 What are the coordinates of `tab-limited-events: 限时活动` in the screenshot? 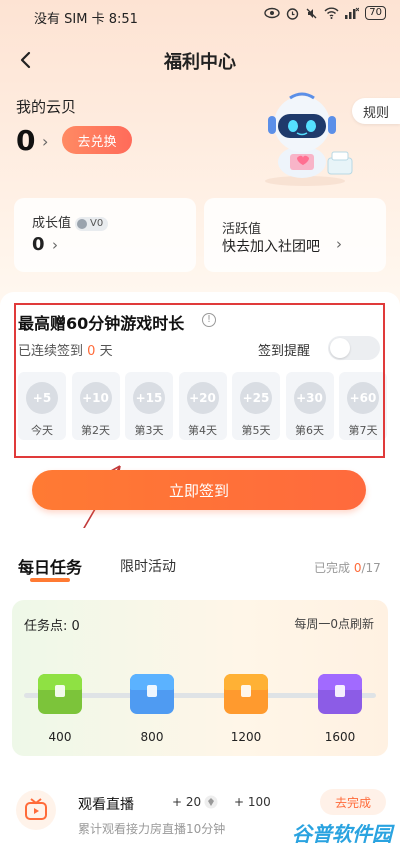 It's located at (148, 566).